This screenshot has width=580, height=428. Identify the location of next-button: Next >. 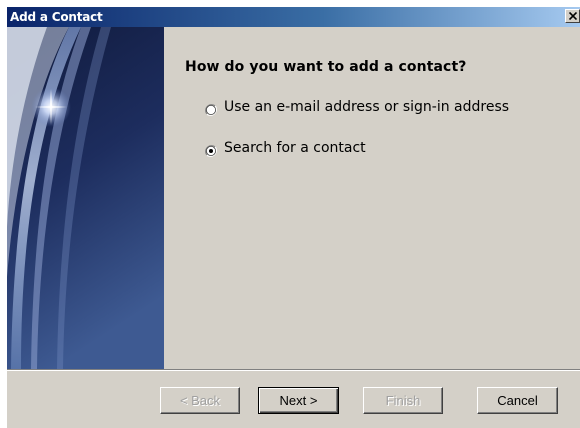
(298, 400).